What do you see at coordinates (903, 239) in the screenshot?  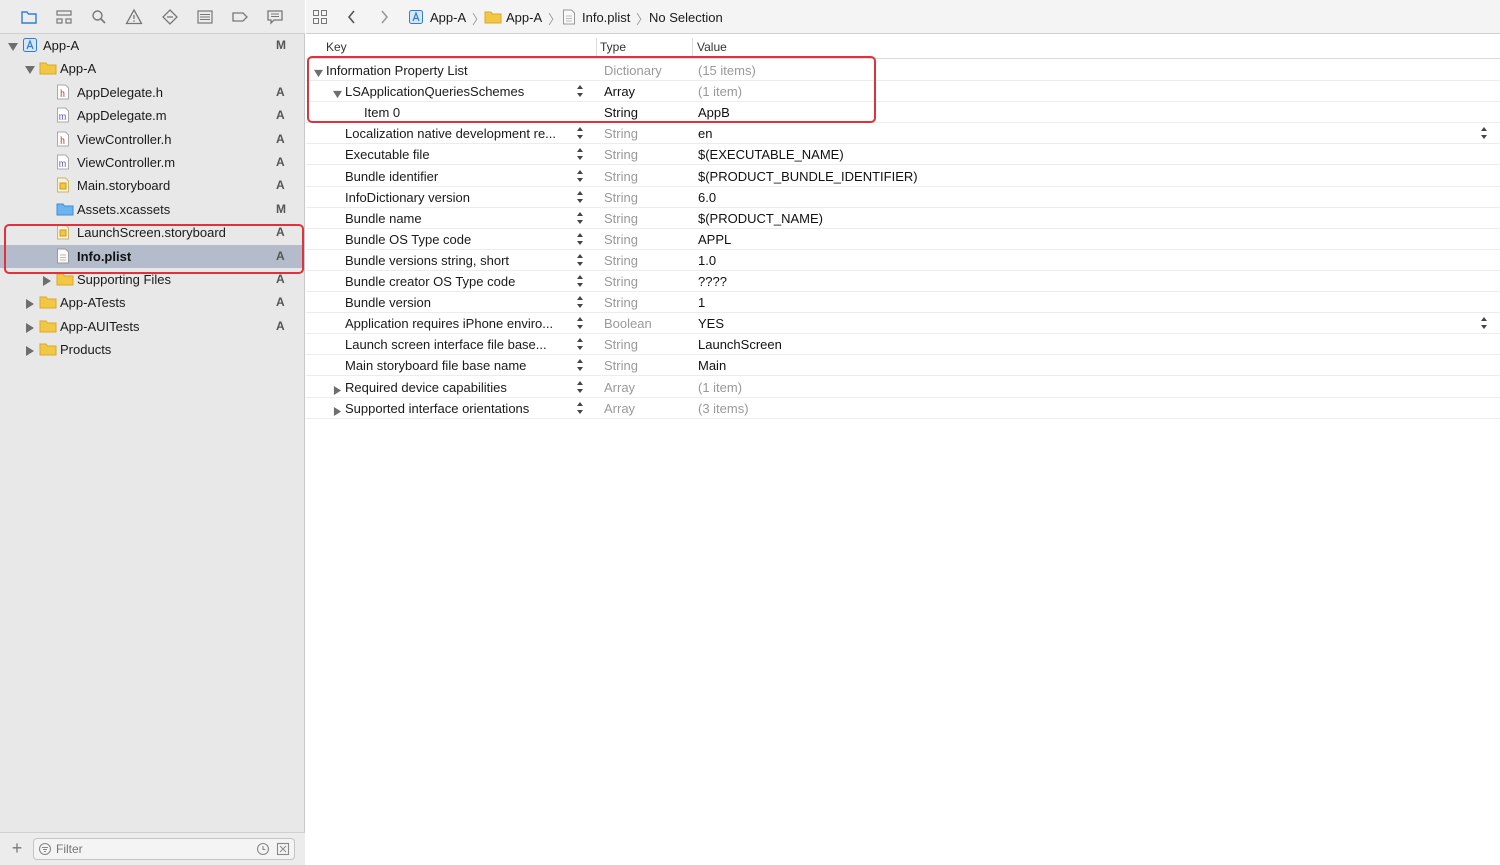 I see `plist-row: Bundle OS Type code String APPL` at bounding box center [903, 239].